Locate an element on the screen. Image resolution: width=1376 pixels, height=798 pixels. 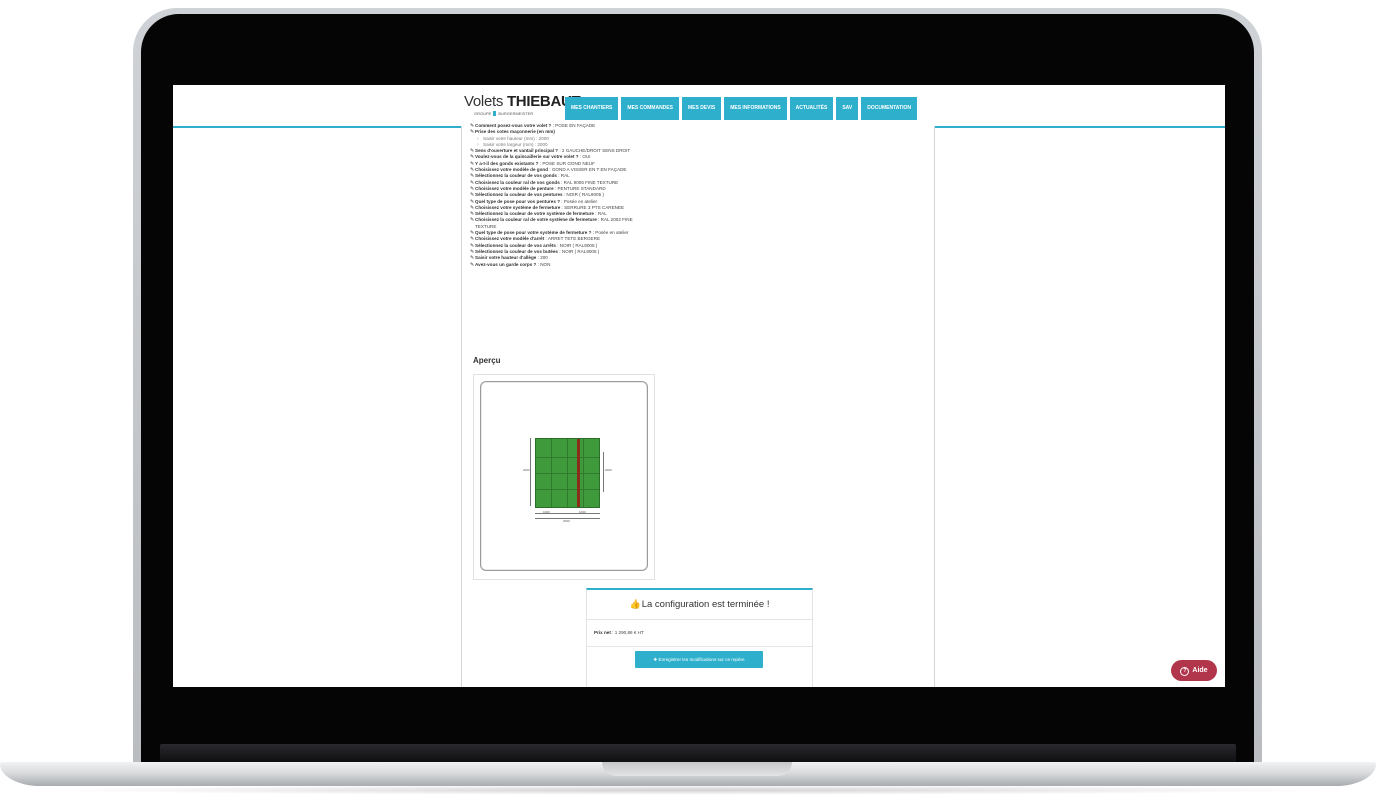
config-answer: Saisir votre hauteur (mm) : 2000 is located at coordinates (516, 138).